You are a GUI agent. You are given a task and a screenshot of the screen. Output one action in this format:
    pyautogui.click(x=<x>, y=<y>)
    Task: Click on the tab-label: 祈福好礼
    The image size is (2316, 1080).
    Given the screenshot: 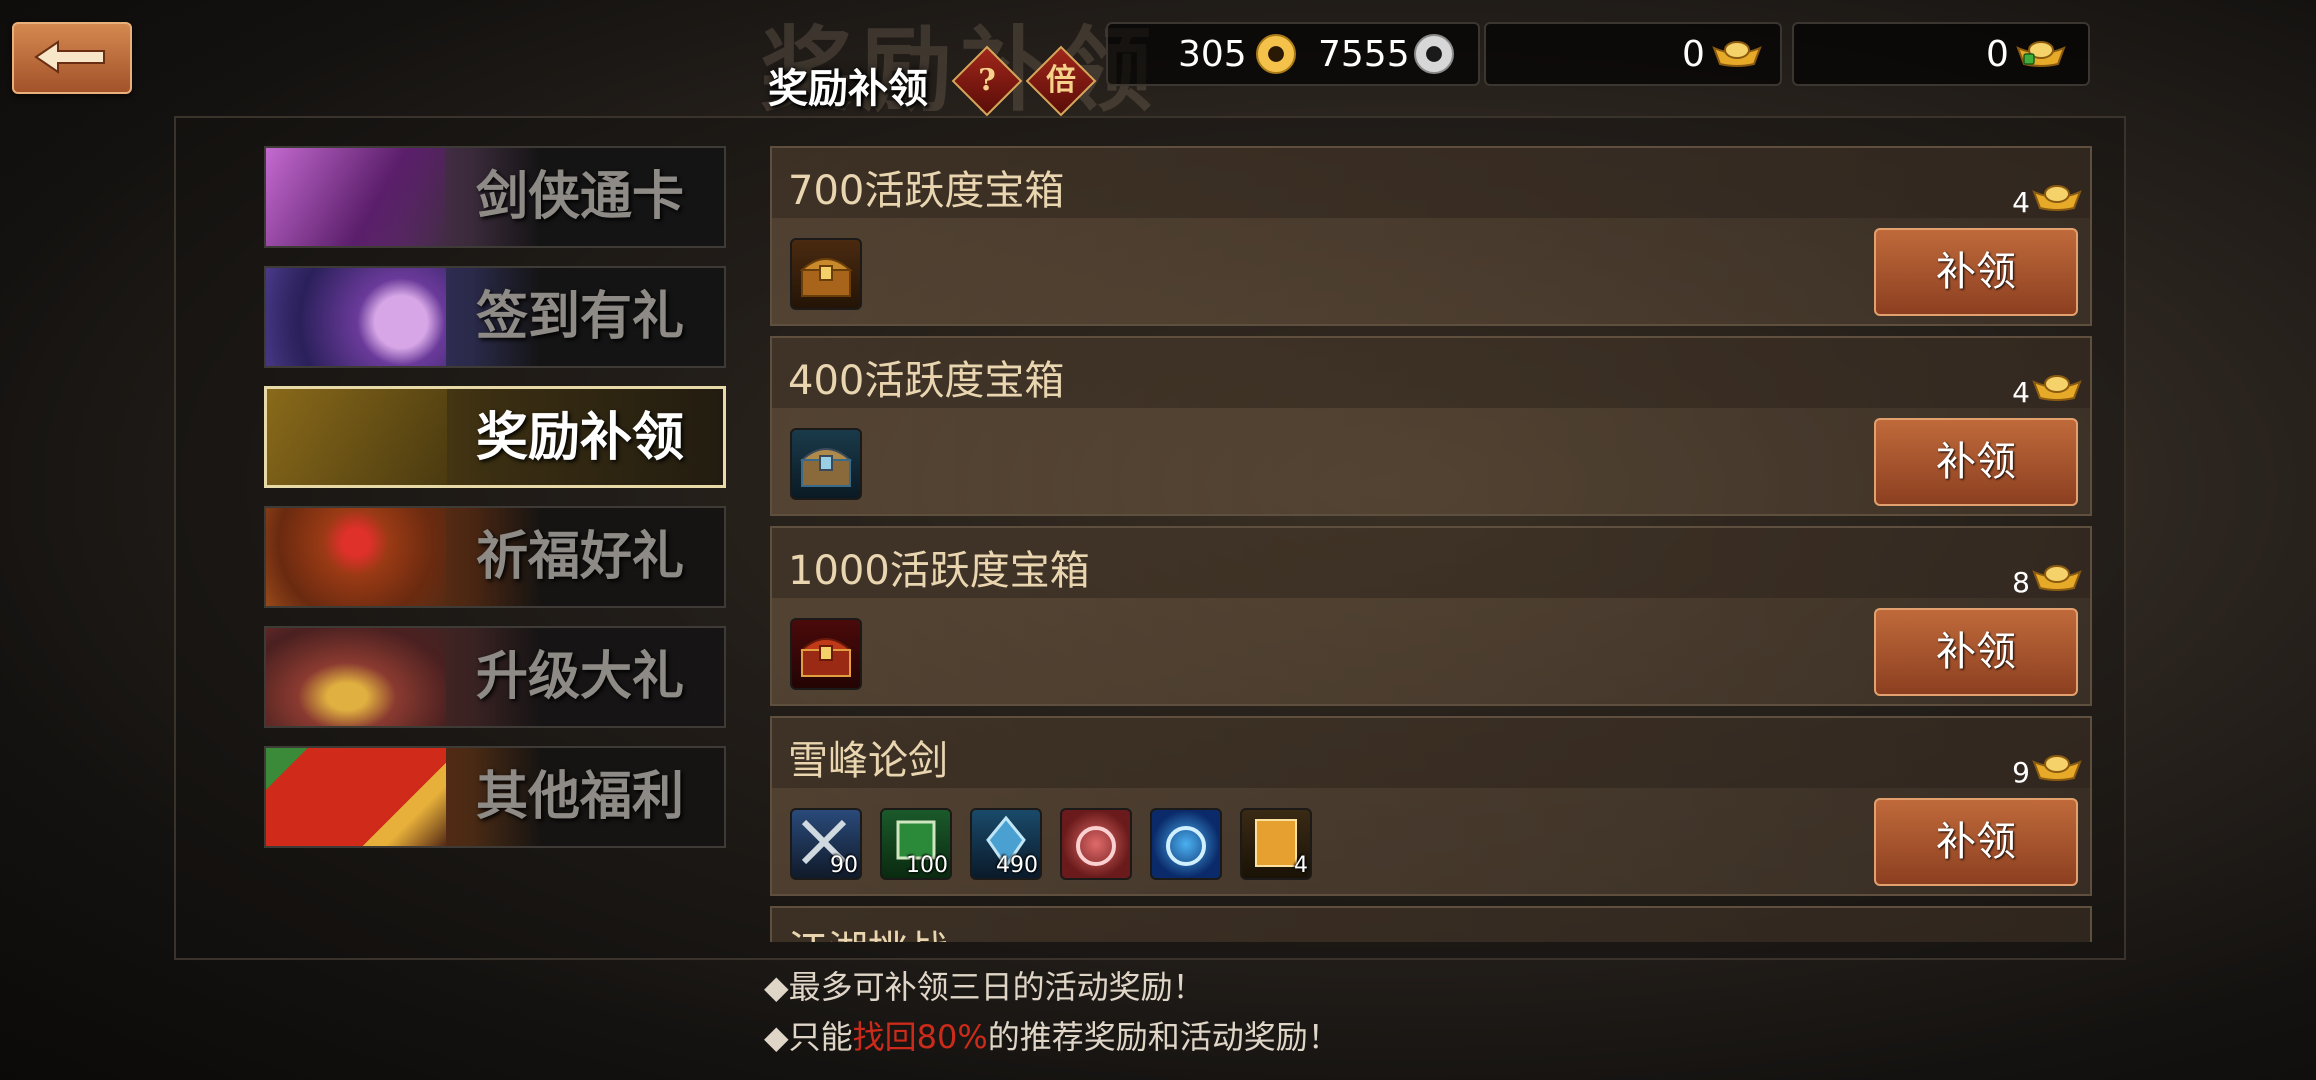 What is the action you would take?
    pyautogui.click(x=579, y=556)
    